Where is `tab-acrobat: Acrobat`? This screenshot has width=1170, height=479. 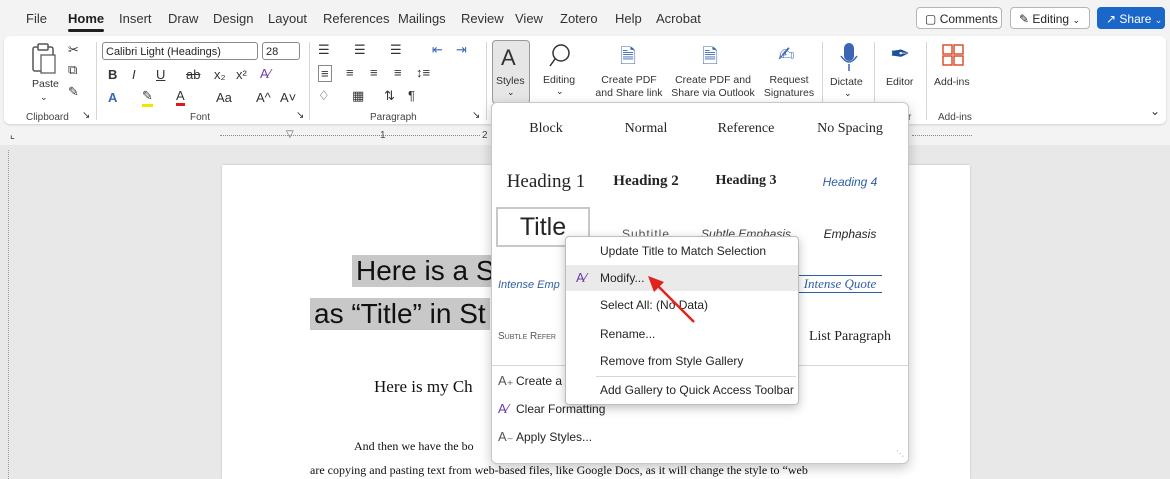
tab-acrobat: Acrobat is located at coordinates (678, 18).